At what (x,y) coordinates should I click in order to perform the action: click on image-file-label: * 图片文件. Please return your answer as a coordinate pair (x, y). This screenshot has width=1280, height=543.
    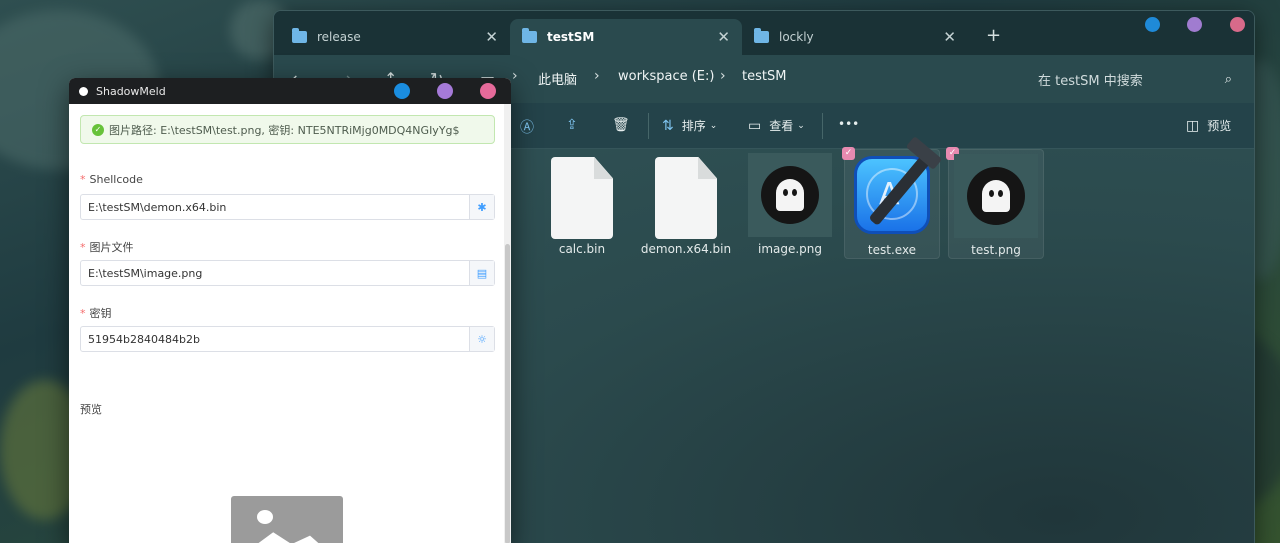
    Looking at the image, I should click on (107, 247).